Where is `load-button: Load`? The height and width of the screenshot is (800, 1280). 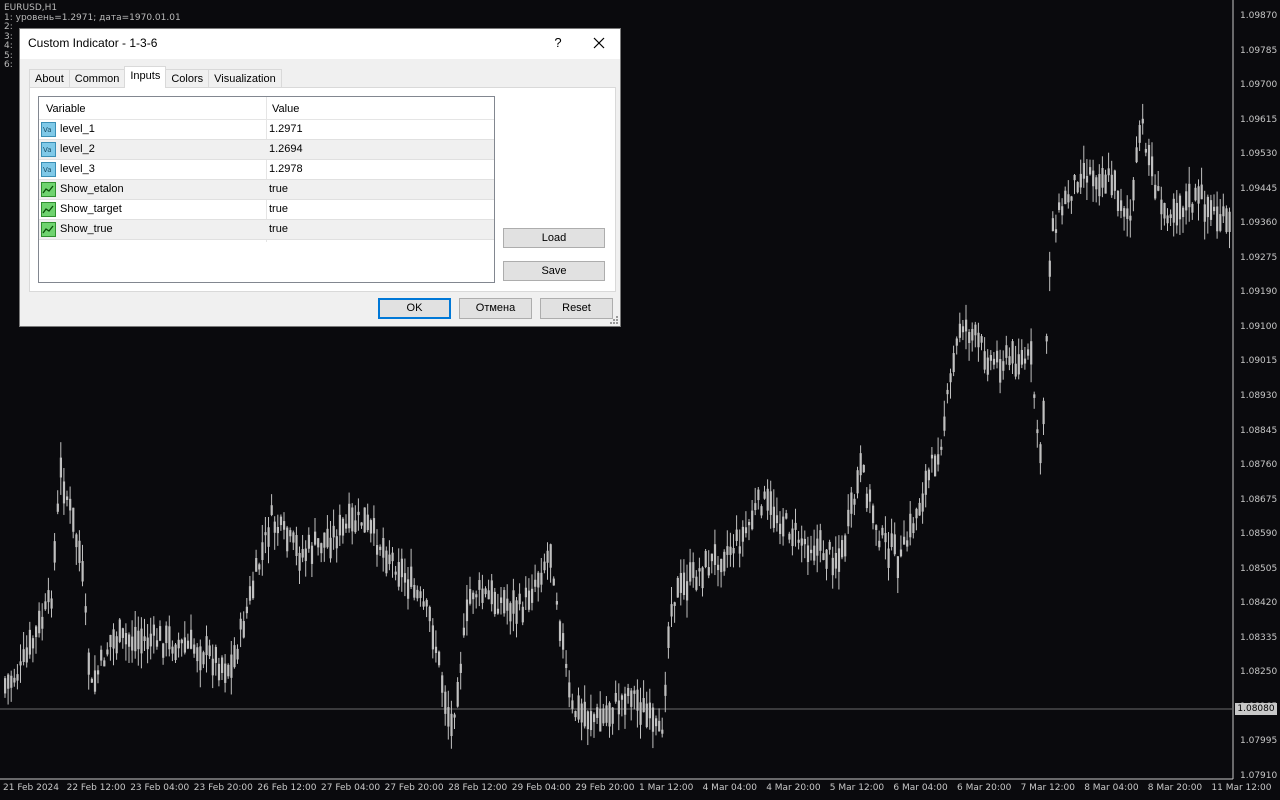 load-button: Load is located at coordinates (554, 238).